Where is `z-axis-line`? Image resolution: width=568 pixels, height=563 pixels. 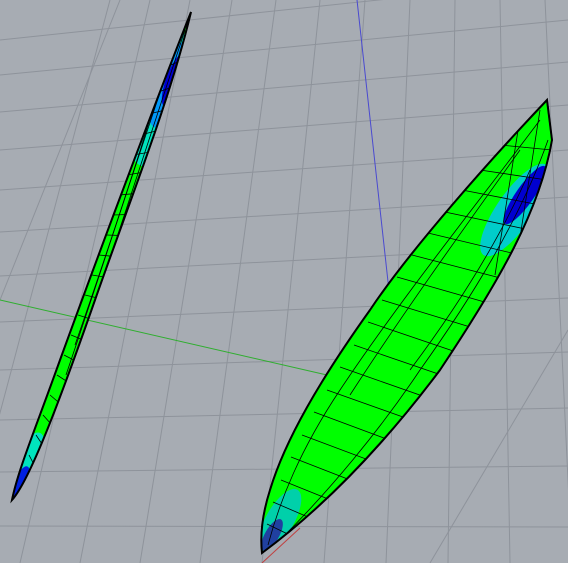
z-axis-line is located at coordinates (374, 159).